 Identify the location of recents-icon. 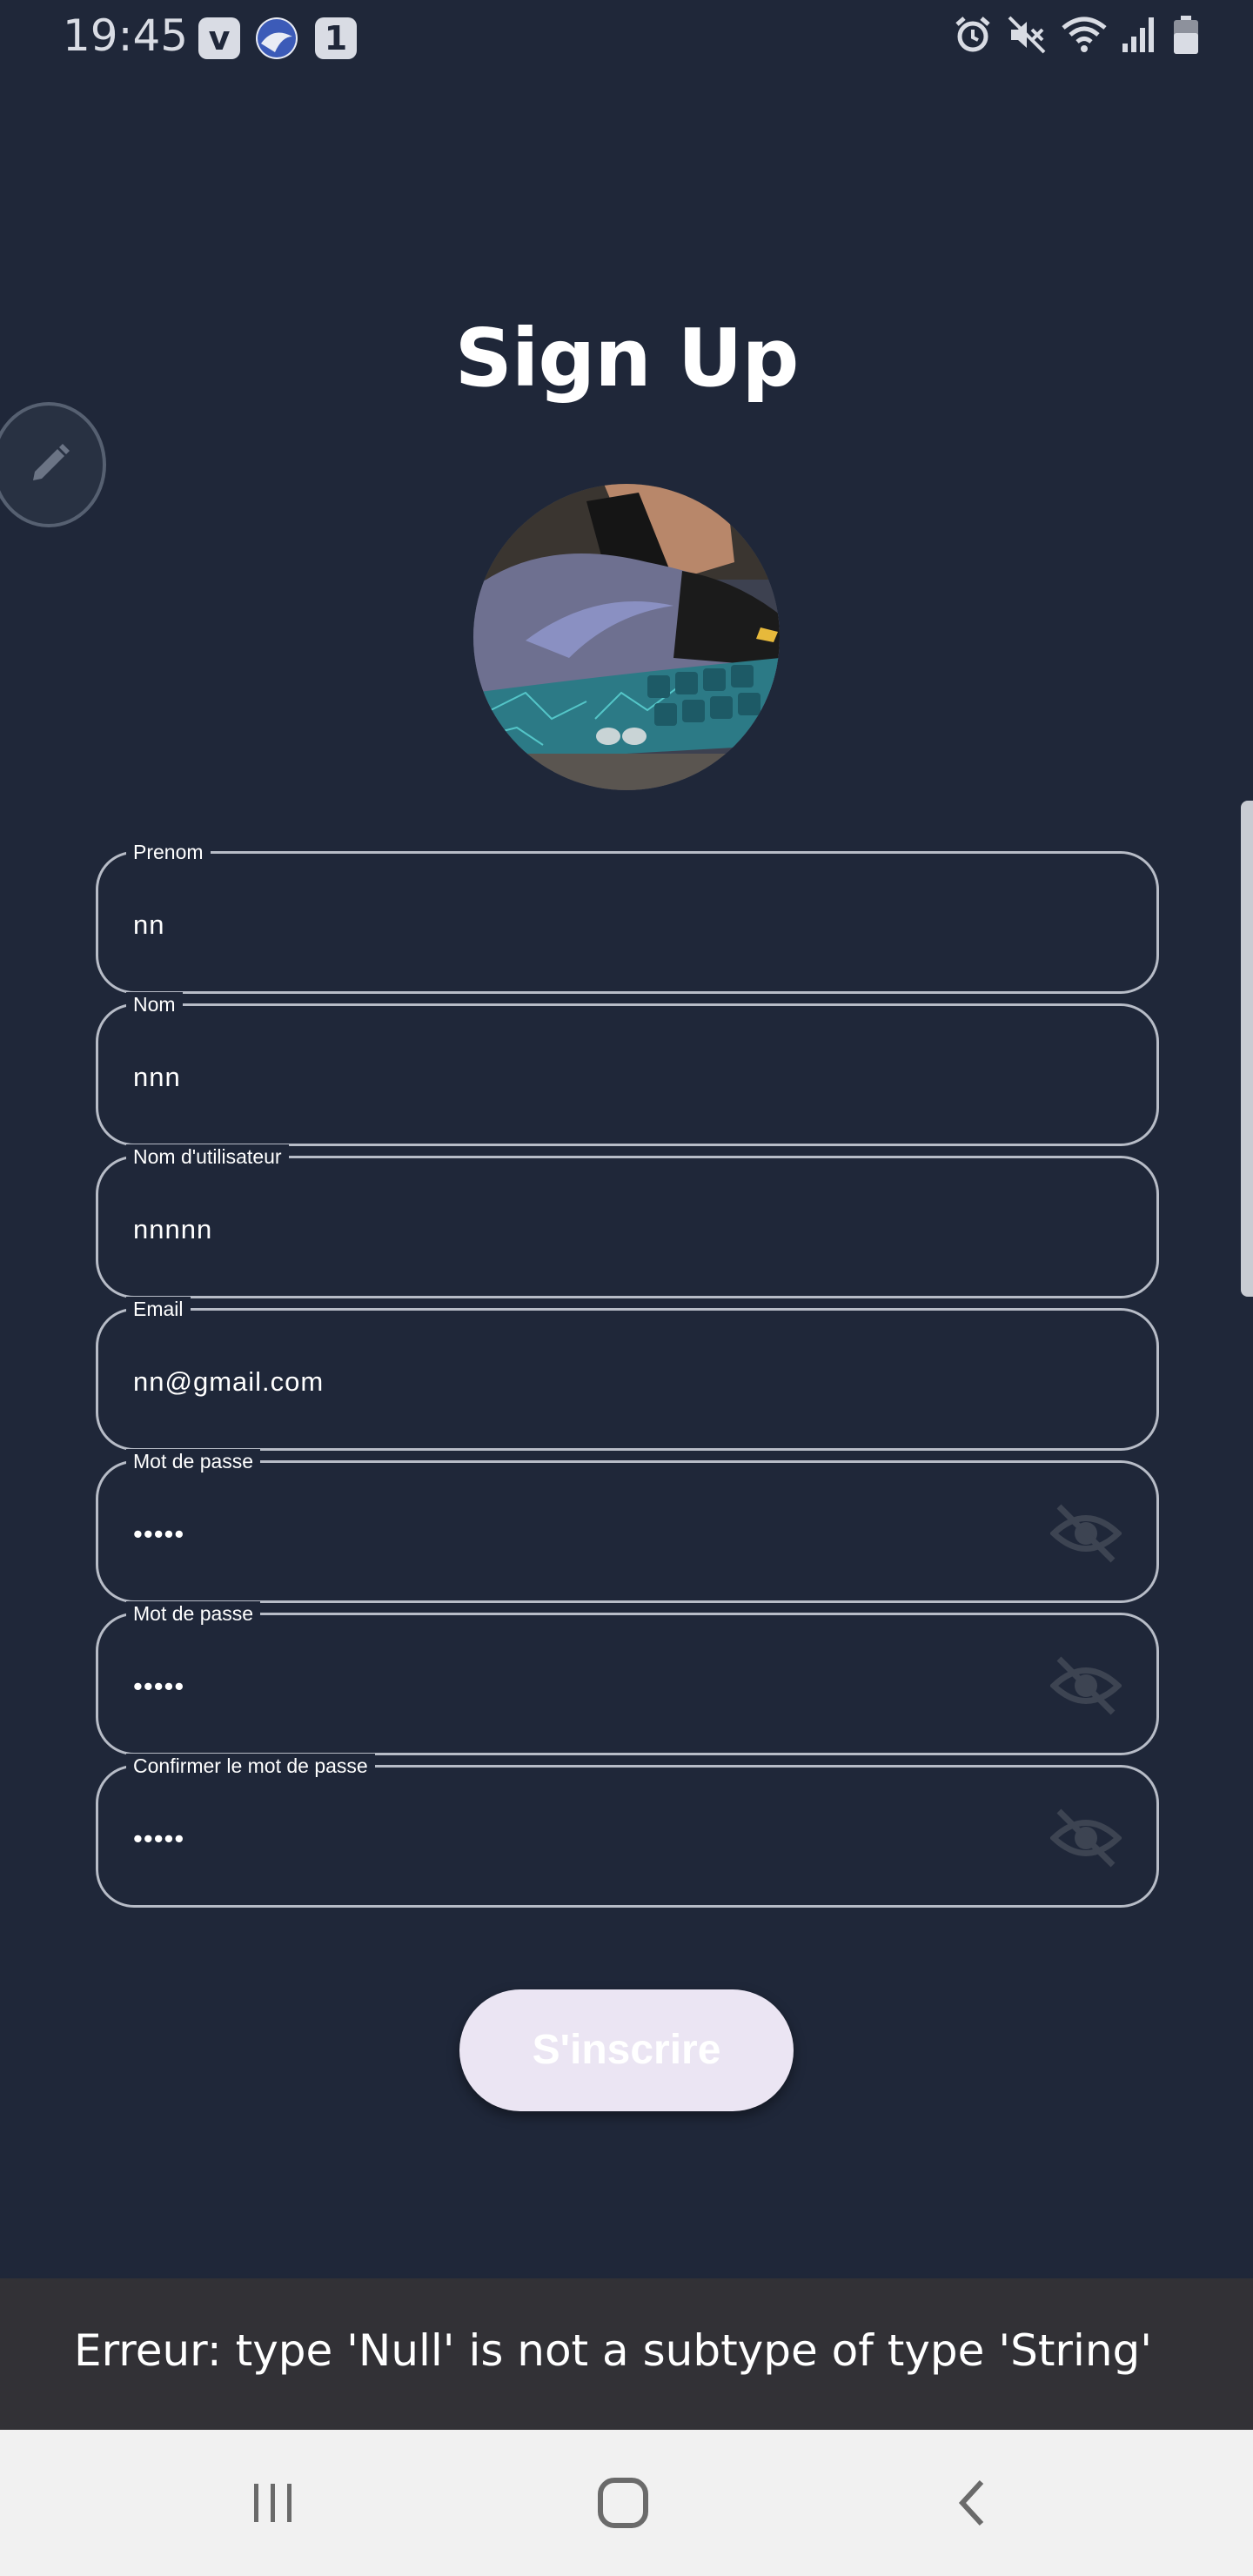
(272, 2503).